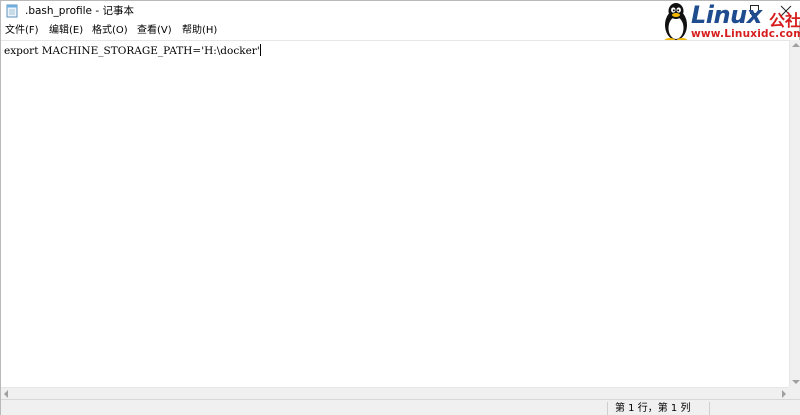 The image size is (800, 415). I want to click on status-bar: 第 1 行，第 1 列, so click(400, 407).